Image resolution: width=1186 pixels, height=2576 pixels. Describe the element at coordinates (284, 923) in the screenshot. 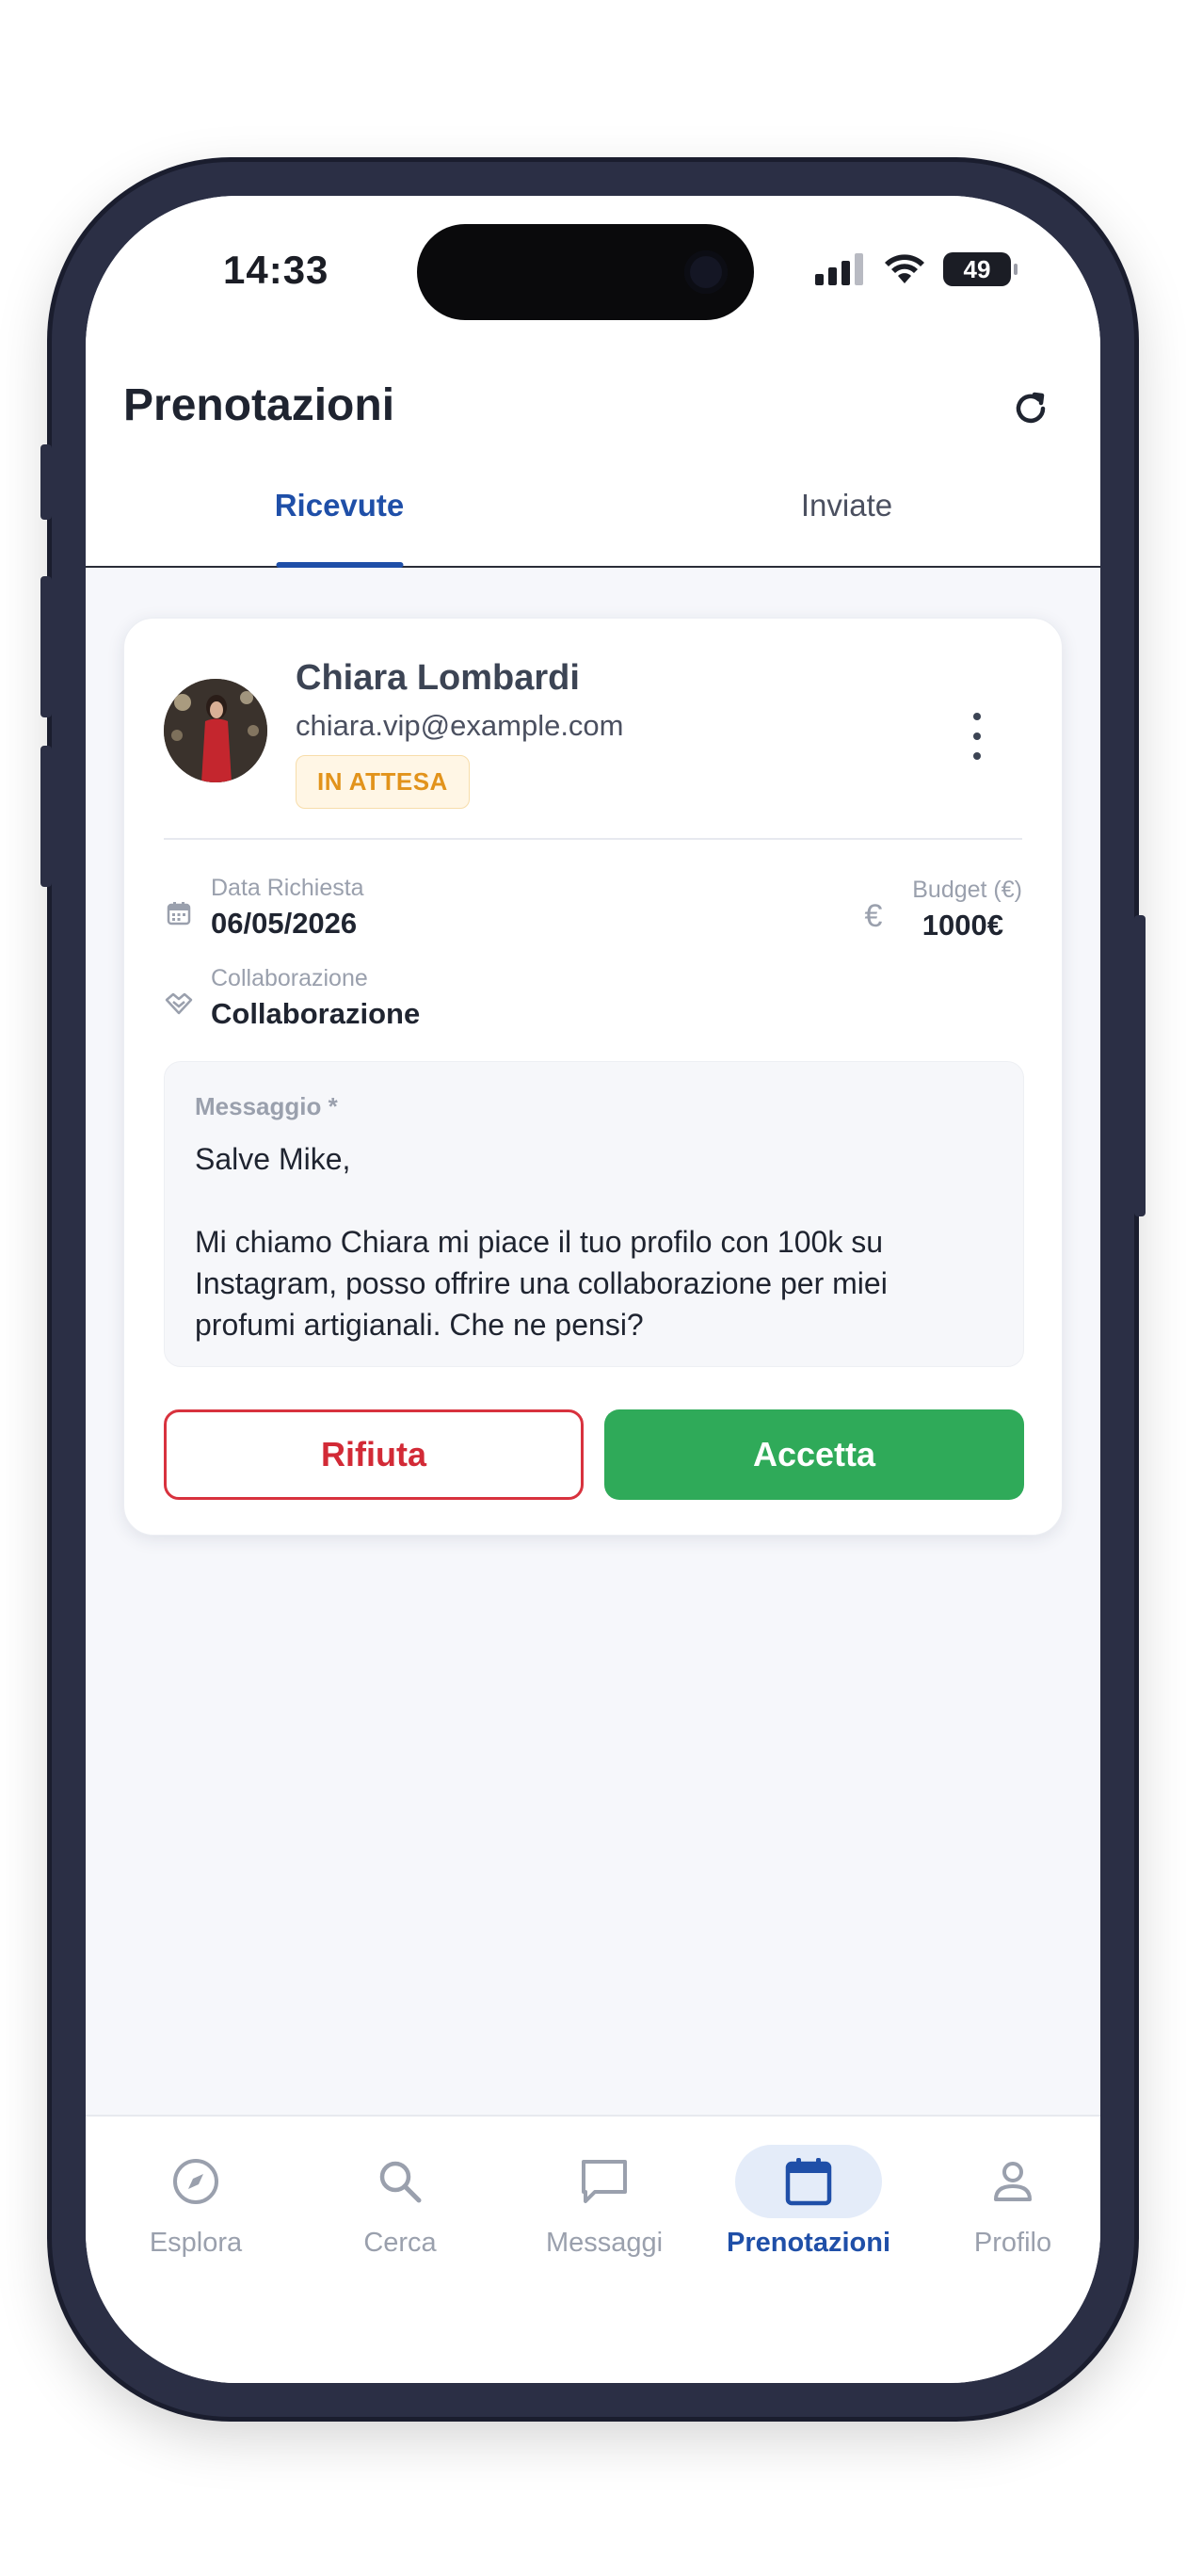

I see `date-value: 06/05/2026` at that location.